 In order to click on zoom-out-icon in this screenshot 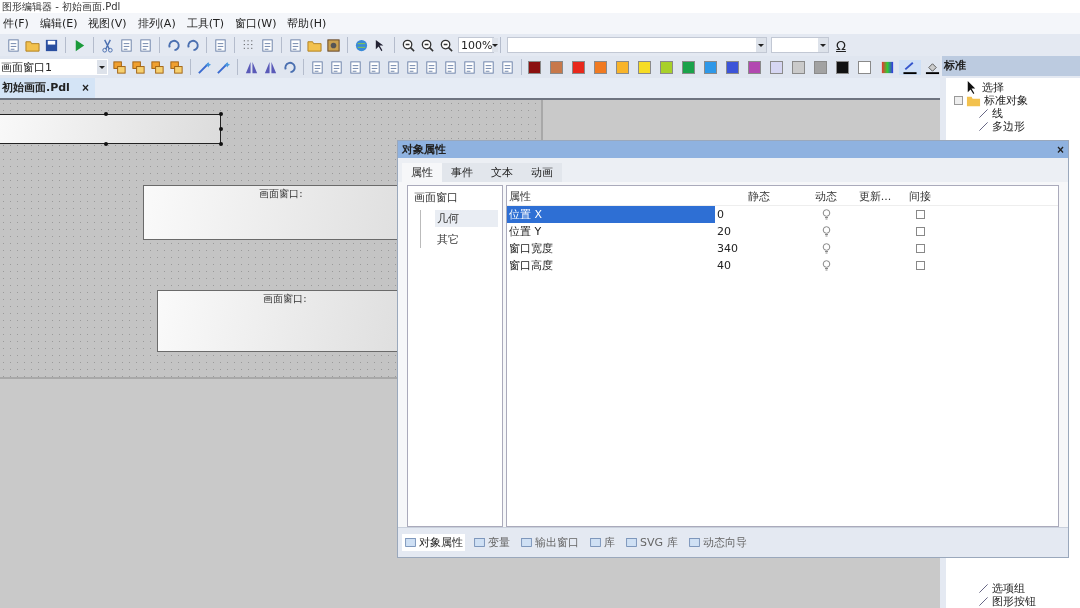, I will do `click(427, 45)`.